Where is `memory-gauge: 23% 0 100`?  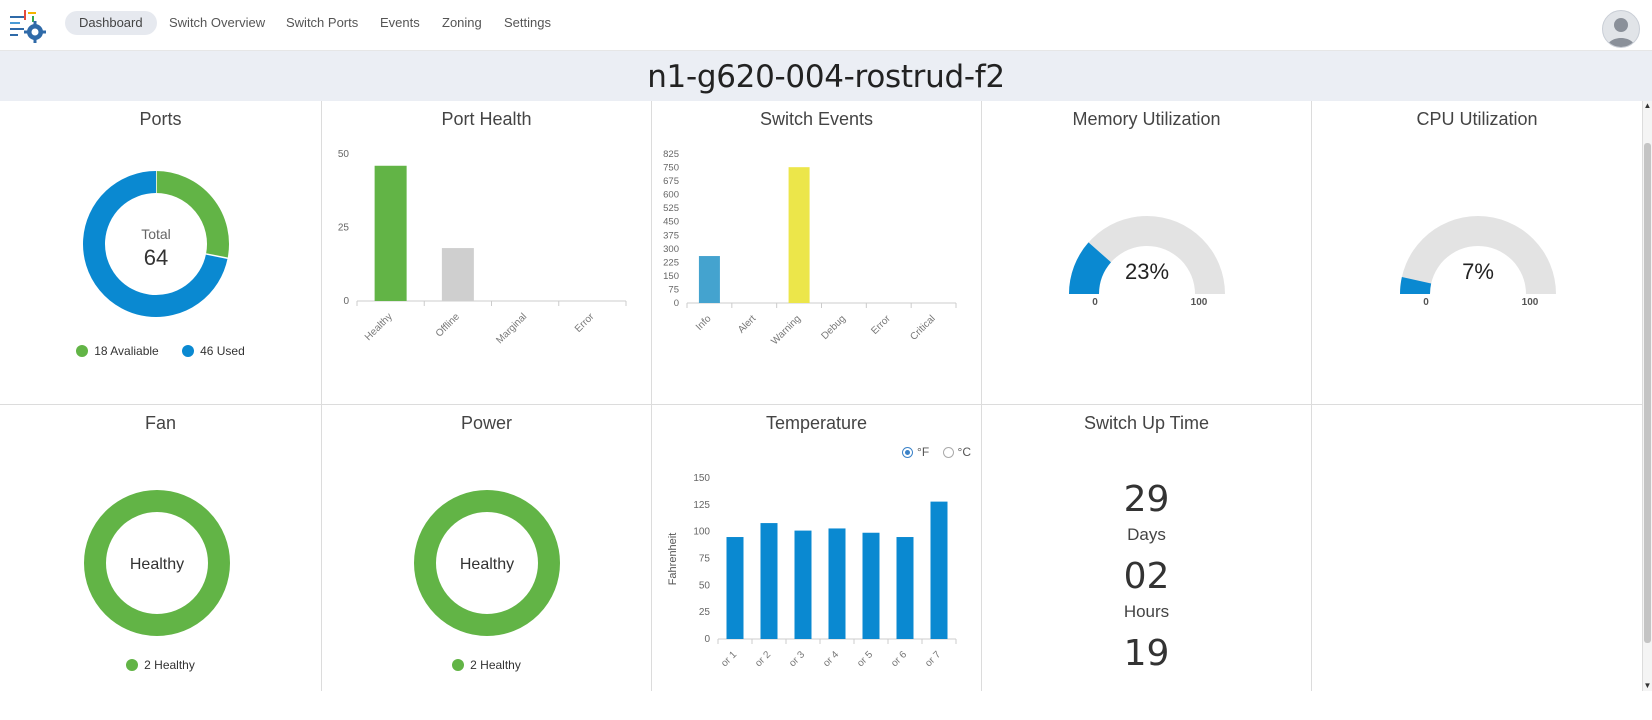
memory-gauge: 23% 0 100 is located at coordinates (1147, 262).